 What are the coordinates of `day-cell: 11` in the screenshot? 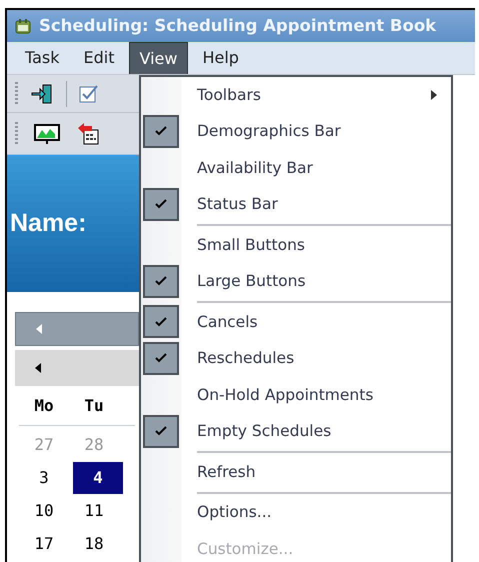 It's located at (94, 510).